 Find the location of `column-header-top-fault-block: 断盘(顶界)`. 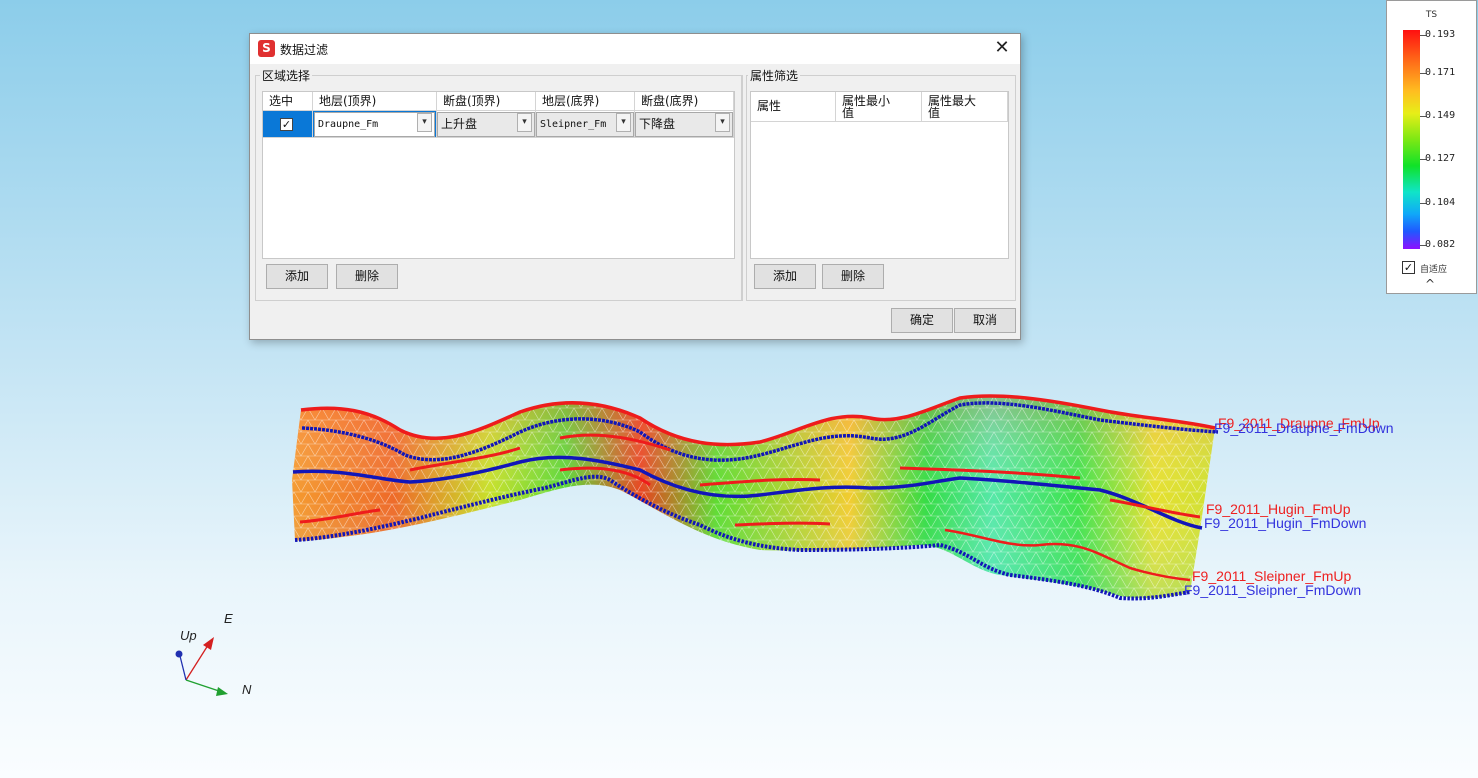

column-header-top-fault-block: 断盘(顶界) is located at coordinates (486, 101).